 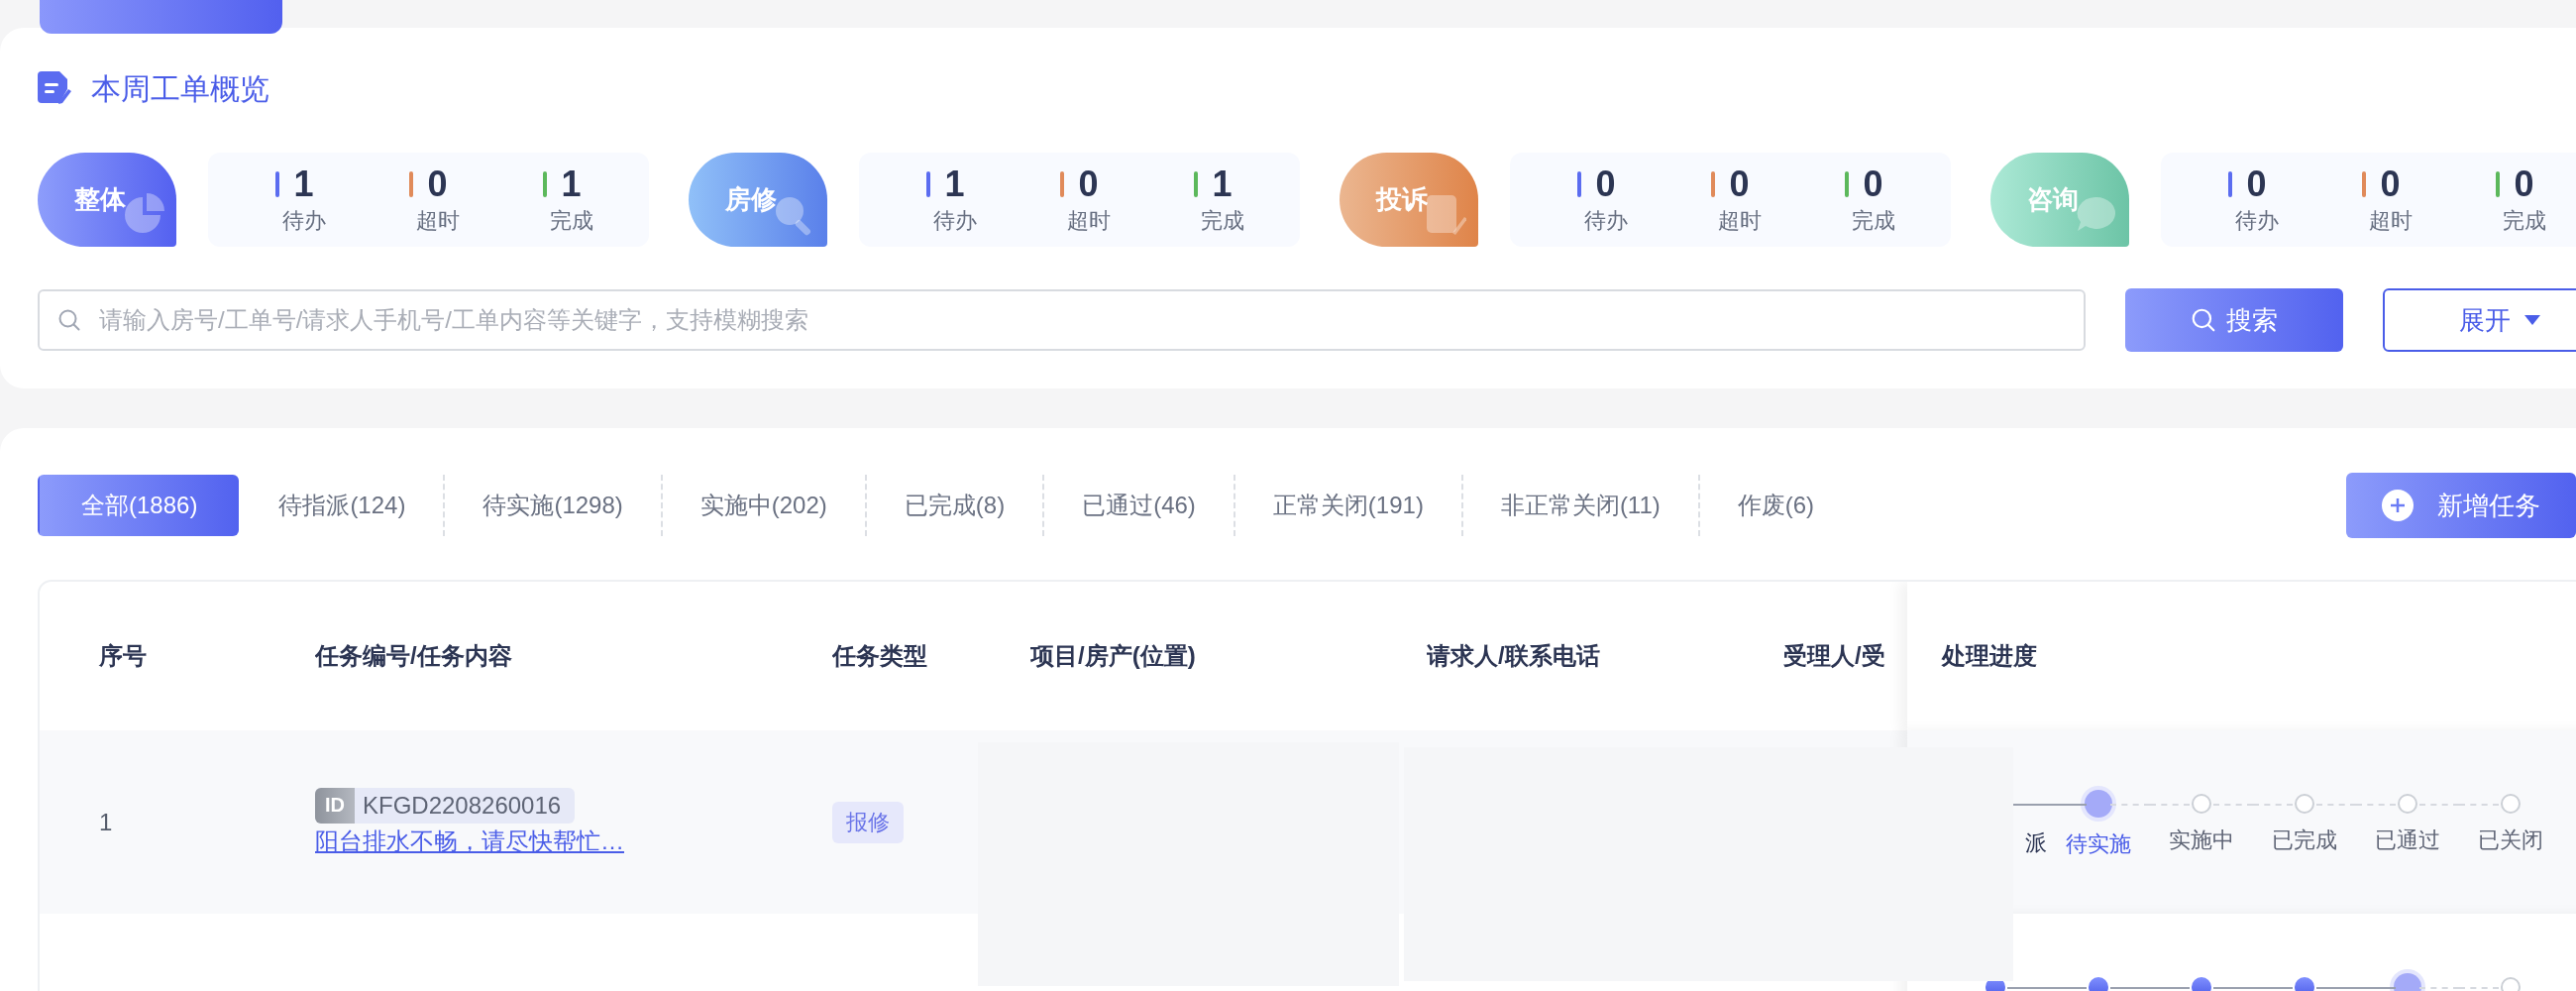 What do you see at coordinates (2098, 844) in the screenshot?
I see `step-label: 待实施` at bounding box center [2098, 844].